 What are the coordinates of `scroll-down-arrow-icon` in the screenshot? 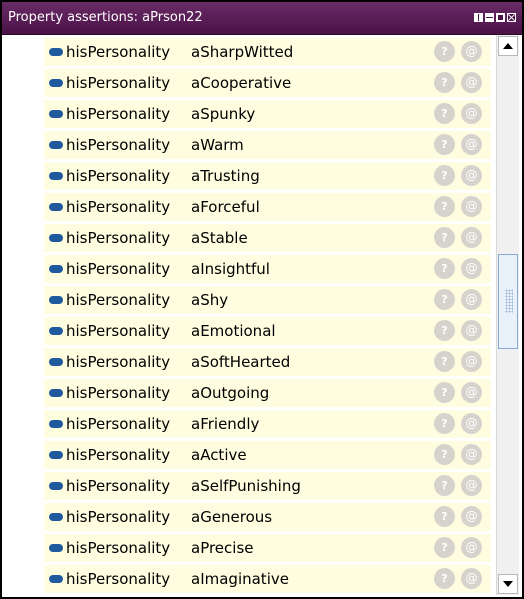 It's located at (508, 584).